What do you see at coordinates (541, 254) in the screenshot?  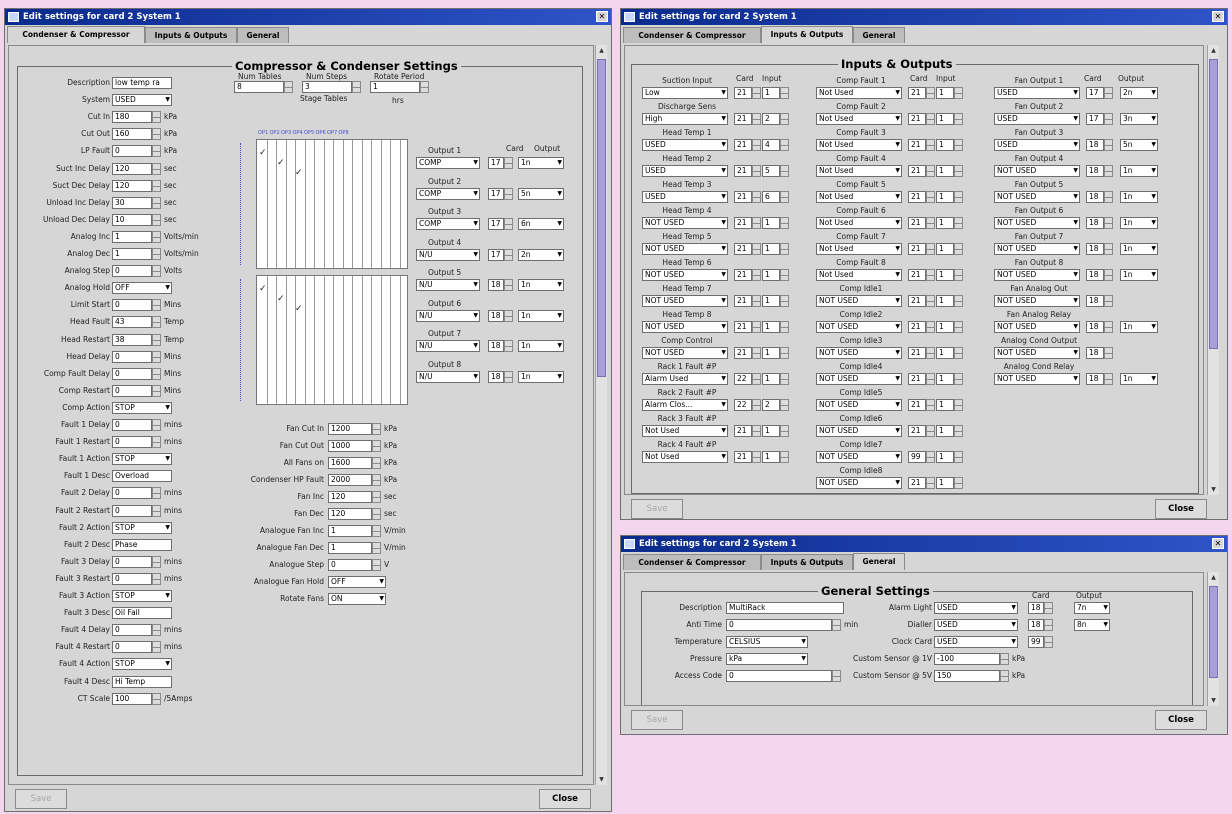 I see `output-channel-combo: 2n ▼` at bounding box center [541, 254].